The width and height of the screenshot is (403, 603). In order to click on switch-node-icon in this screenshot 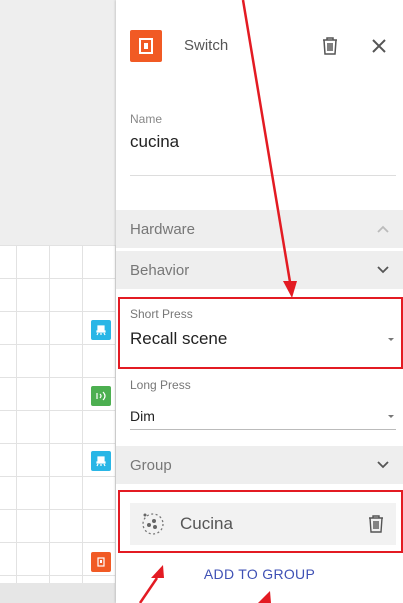, I will do `click(101, 562)`.